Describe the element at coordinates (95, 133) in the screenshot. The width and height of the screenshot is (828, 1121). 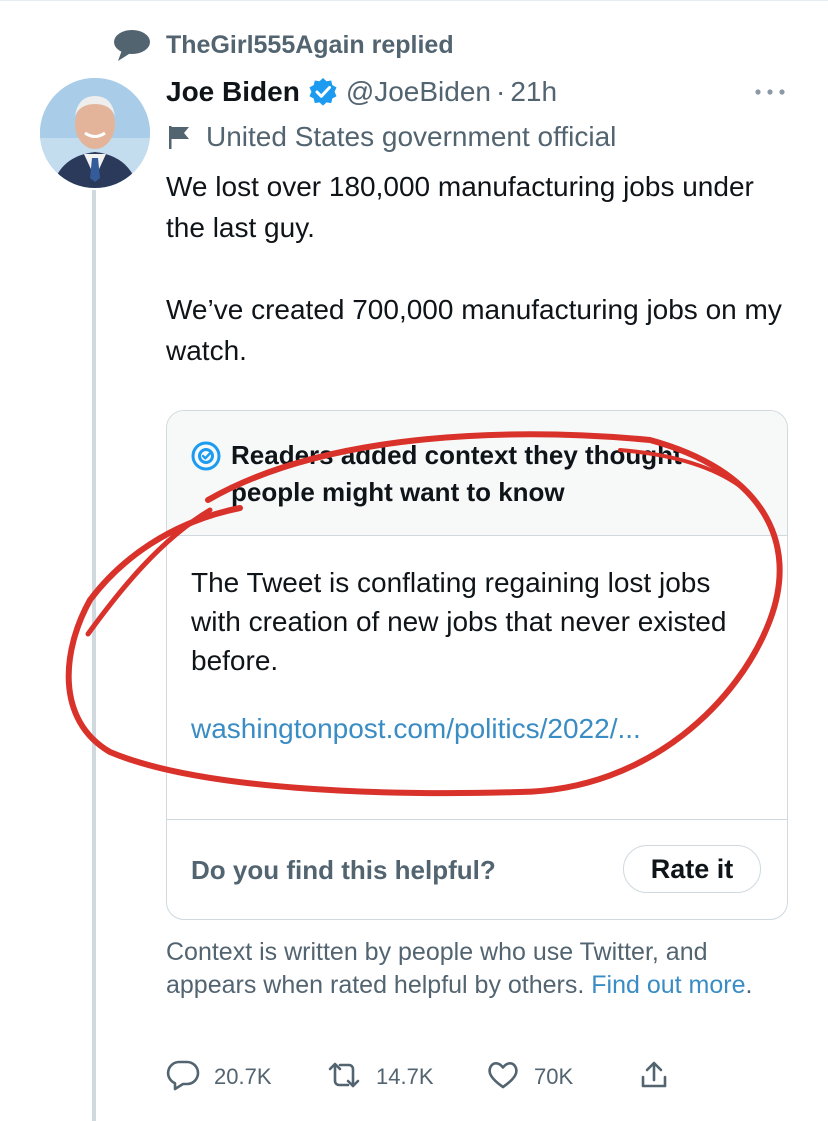
I see `avatar` at that location.